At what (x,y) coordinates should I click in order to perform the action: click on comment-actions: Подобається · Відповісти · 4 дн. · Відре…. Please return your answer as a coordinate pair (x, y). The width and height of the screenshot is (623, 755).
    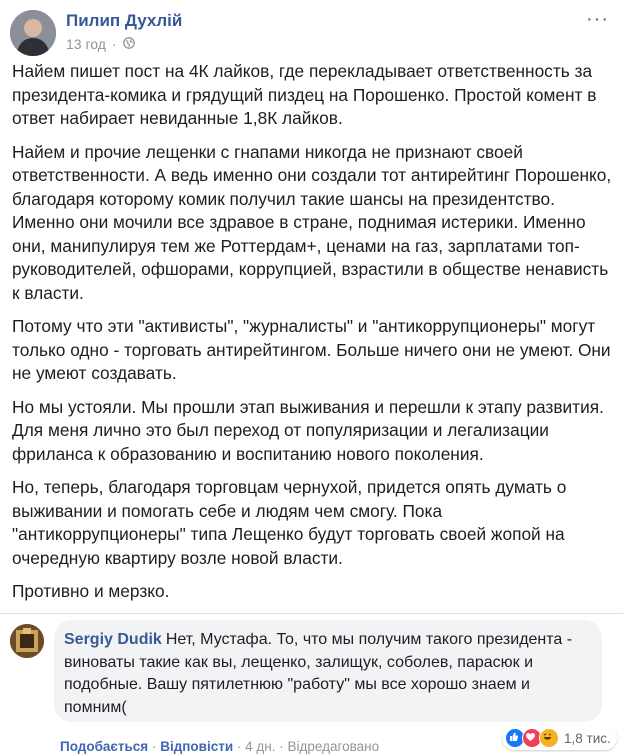
    Looking at the image, I should click on (219, 746).